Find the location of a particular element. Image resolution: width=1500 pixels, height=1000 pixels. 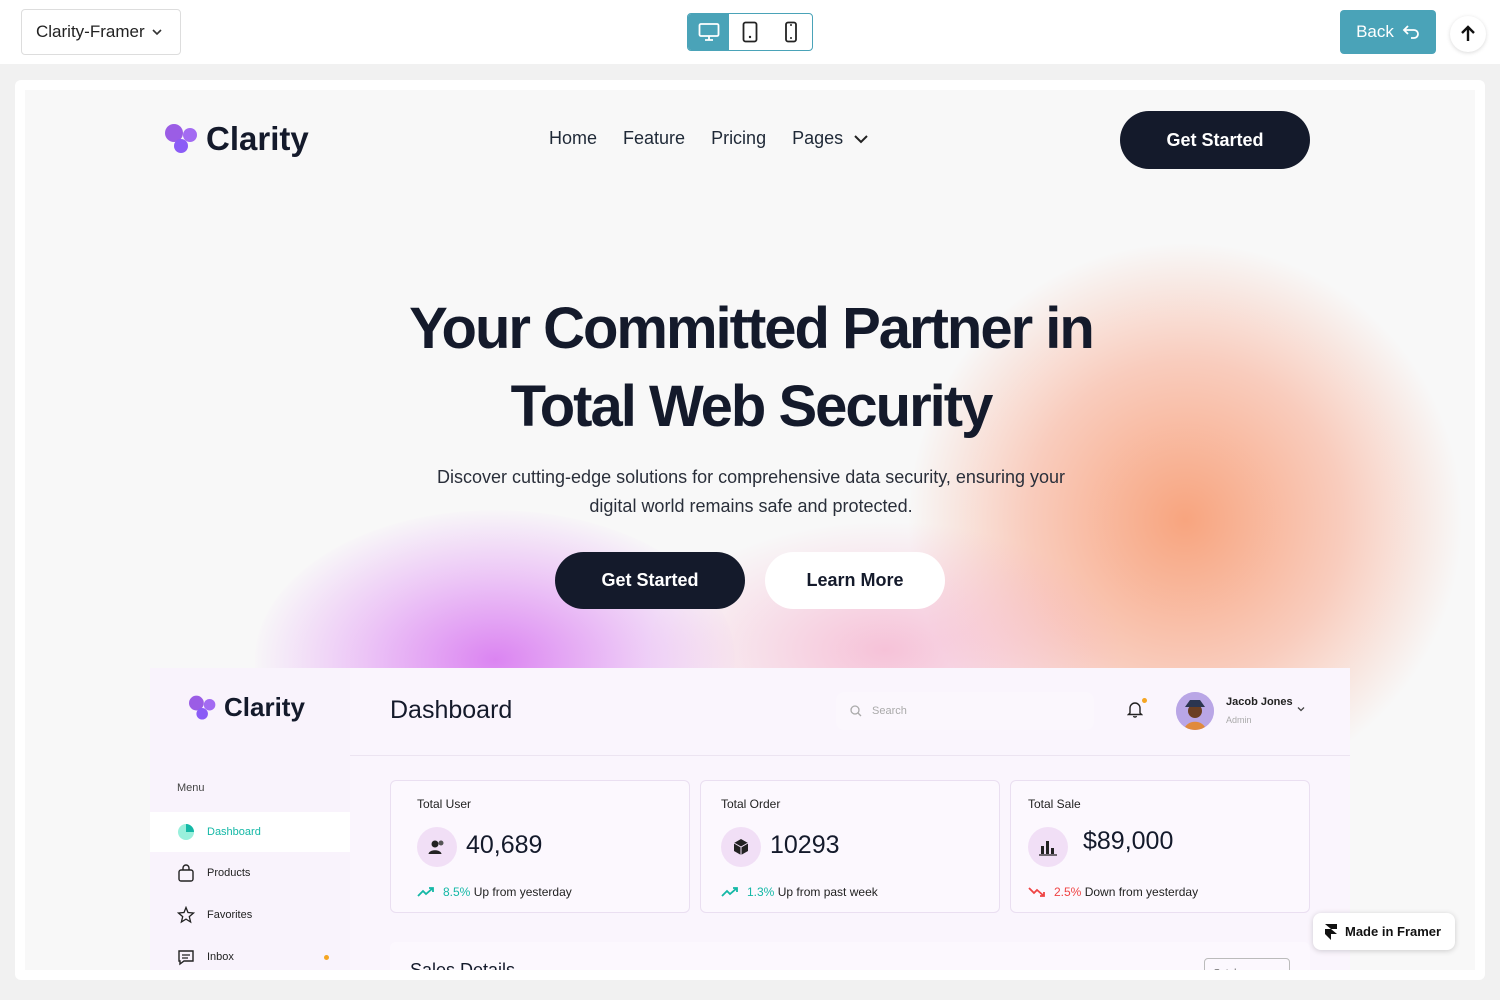

mobile-view-button is located at coordinates (791, 32).